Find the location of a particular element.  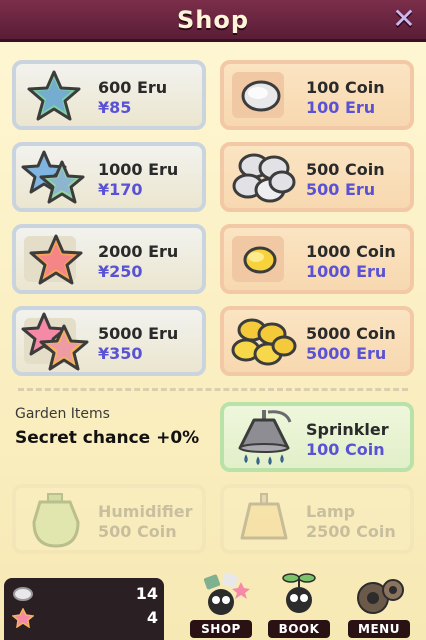

item-price: ¥85 is located at coordinates (115, 107).